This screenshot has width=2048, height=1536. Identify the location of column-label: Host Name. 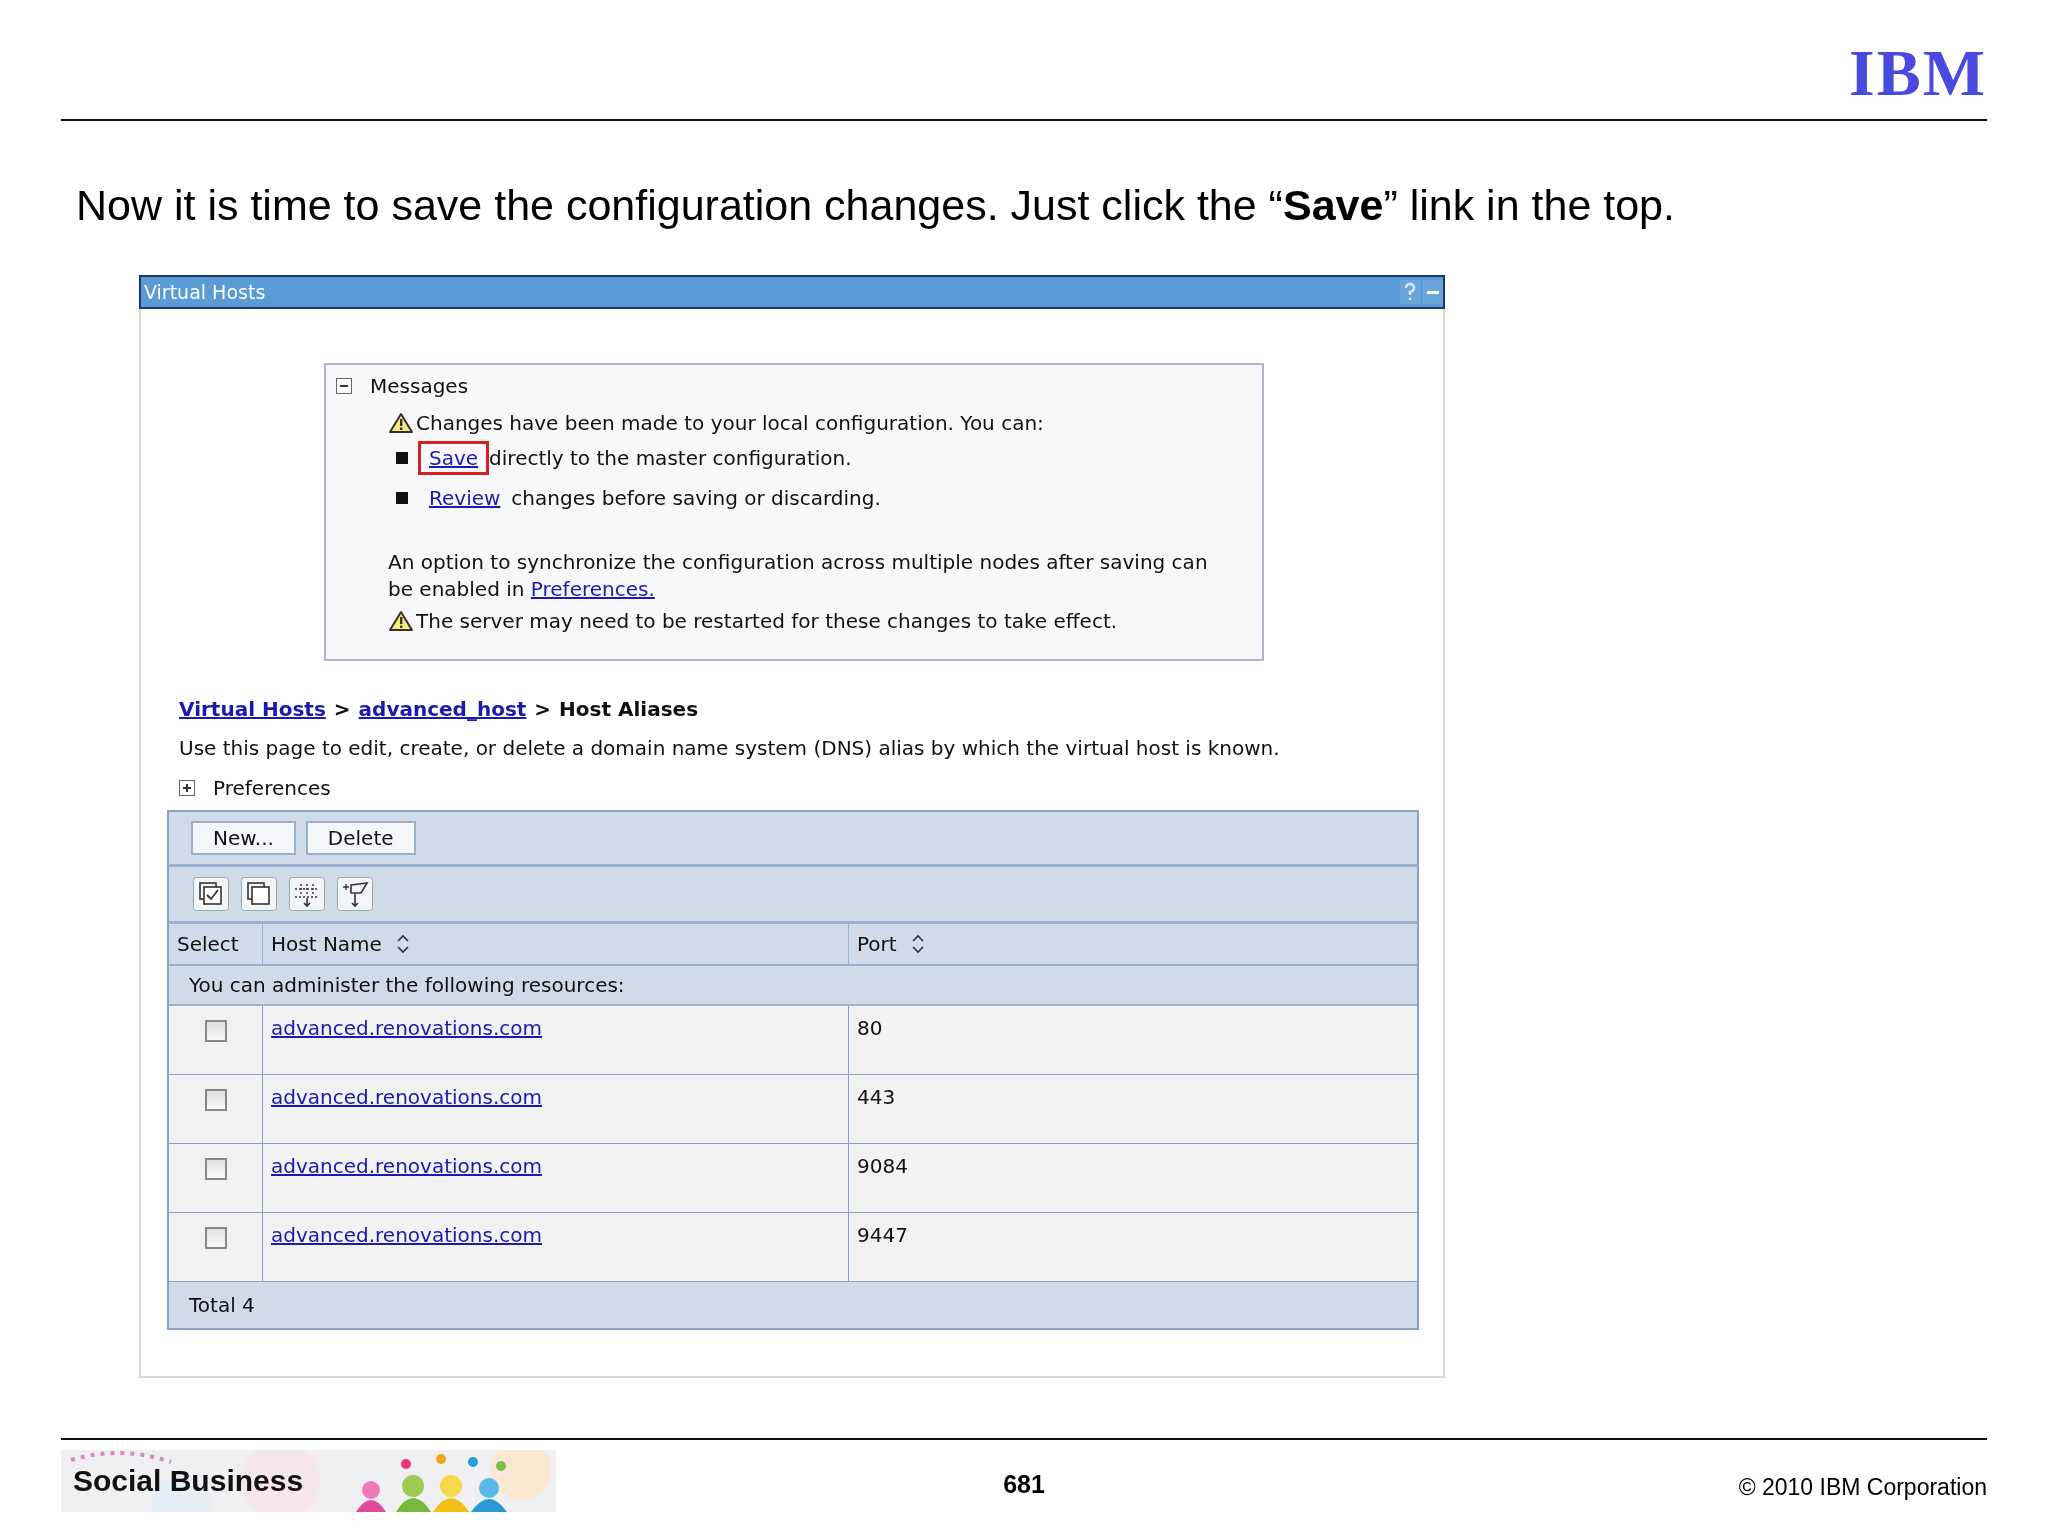
(326, 944).